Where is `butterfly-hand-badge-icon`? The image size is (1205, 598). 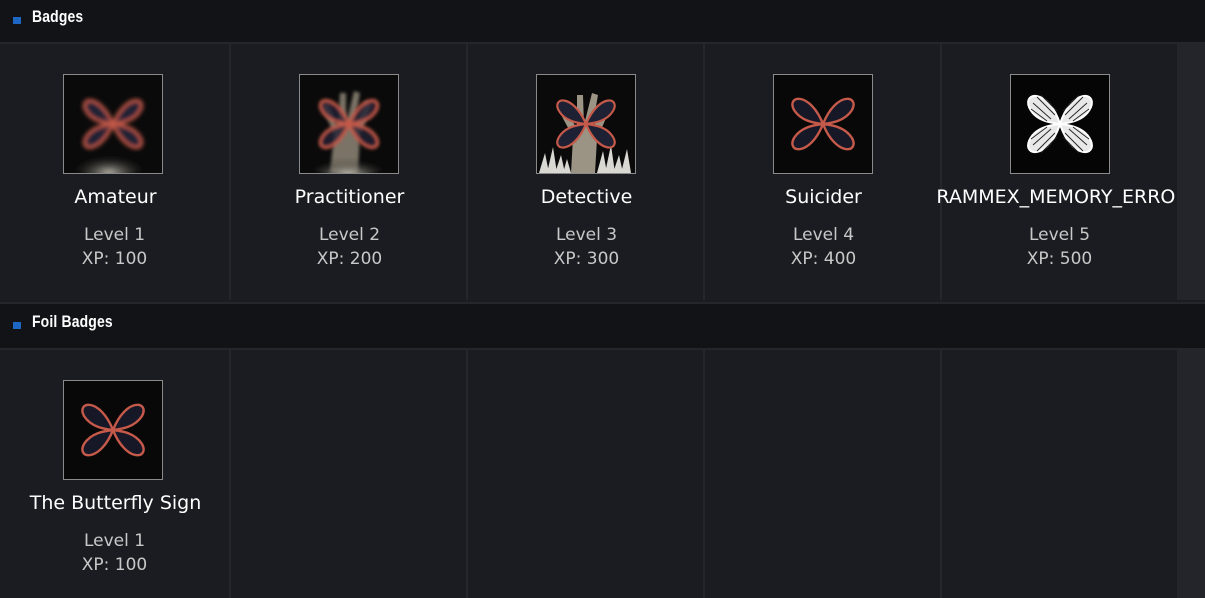 butterfly-hand-badge-icon is located at coordinates (349, 124).